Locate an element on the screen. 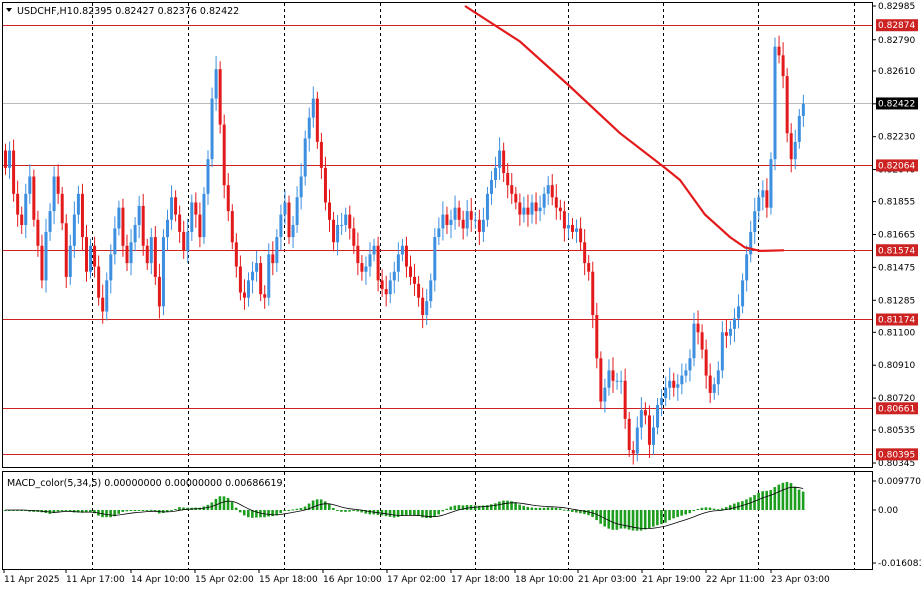 Image resolution: width=921 pixels, height=590 pixels. triangle-down-icon is located at coordinates (9, 10).